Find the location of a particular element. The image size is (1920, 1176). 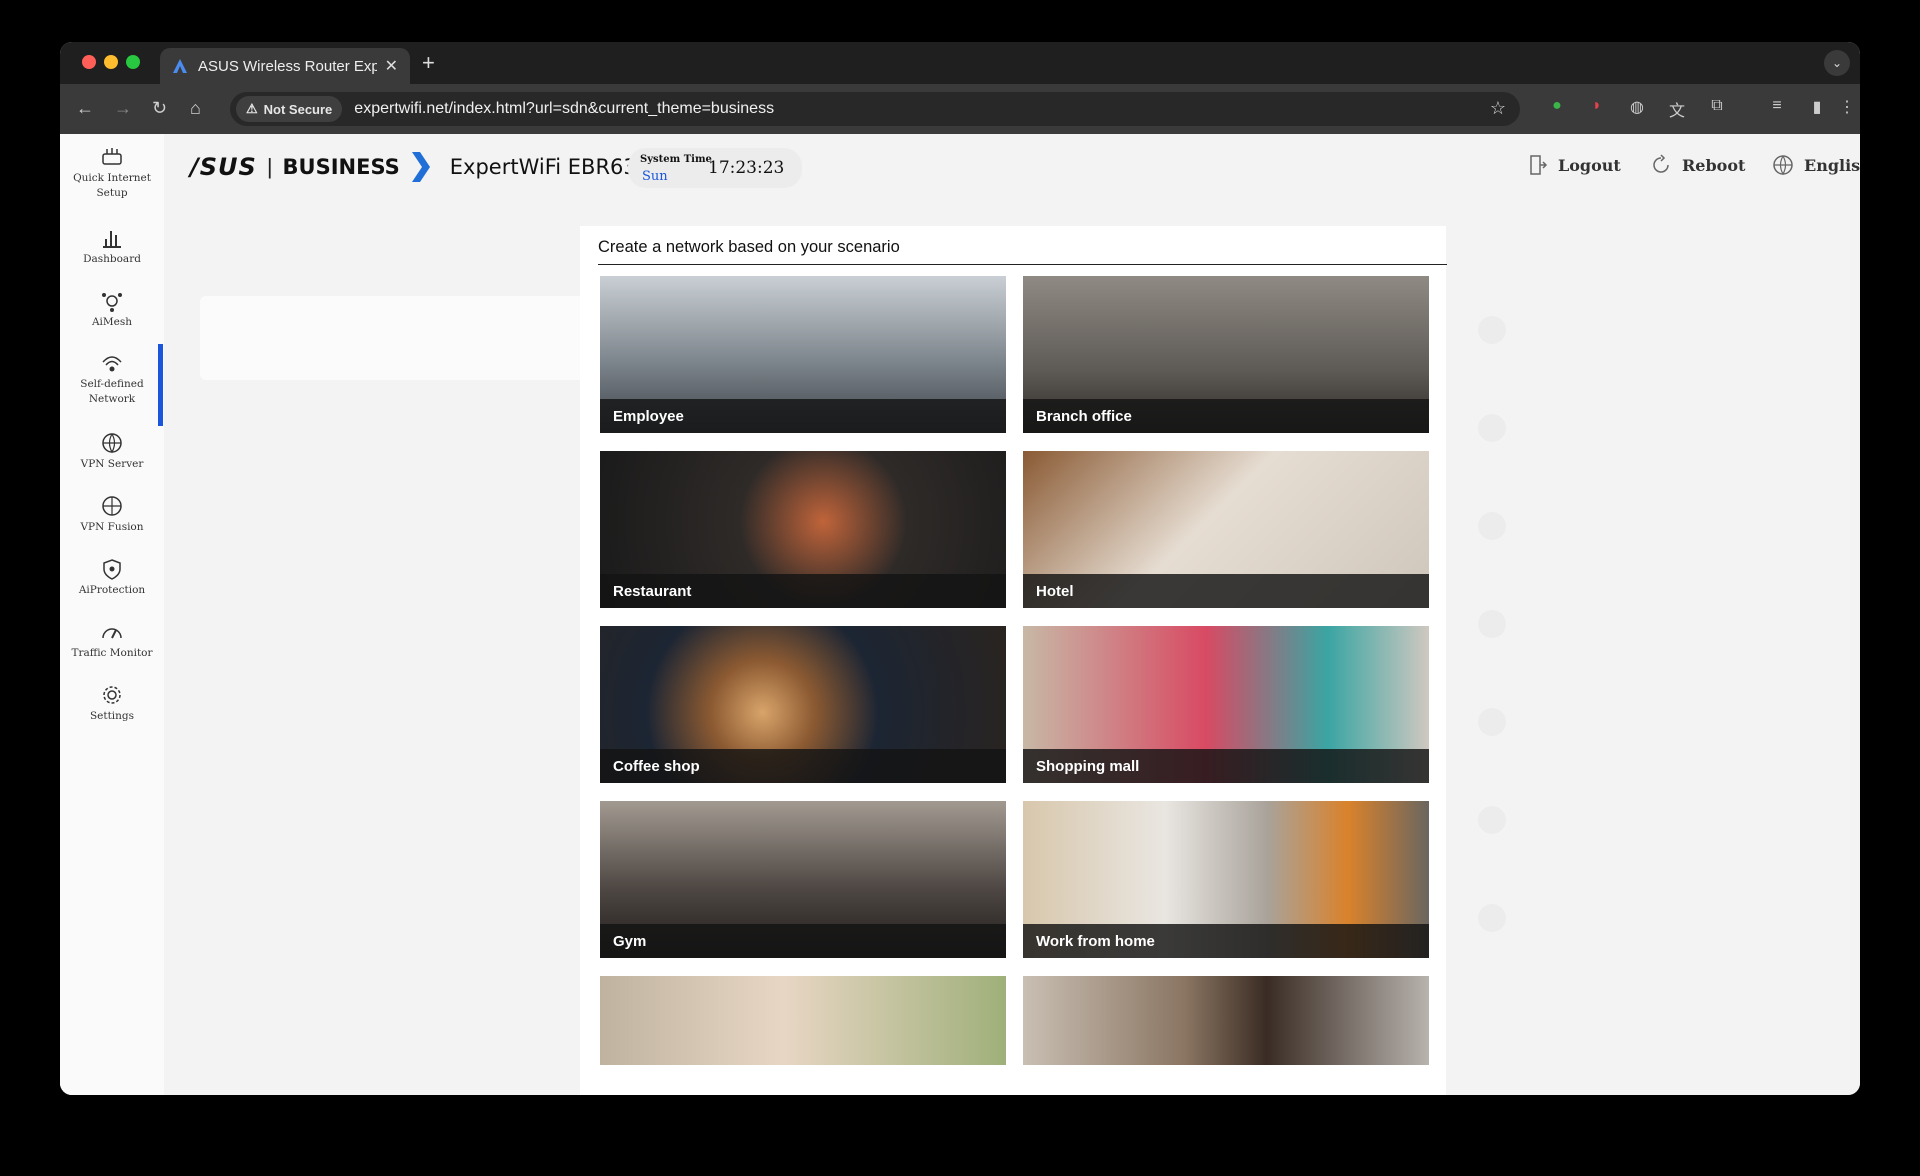

reload-icon: ↻ is located at coordinates (159, 108).